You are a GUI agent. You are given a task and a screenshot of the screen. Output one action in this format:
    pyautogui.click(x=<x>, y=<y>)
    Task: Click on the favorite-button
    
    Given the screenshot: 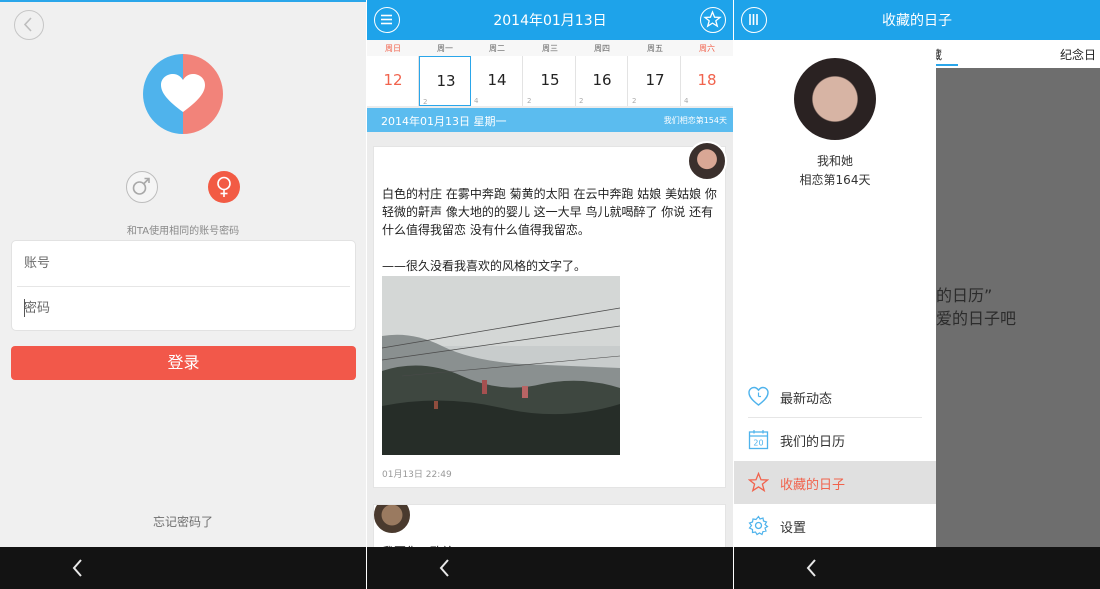 What is the action you would take?
    pyautogui.click(x=713, y=20)
    